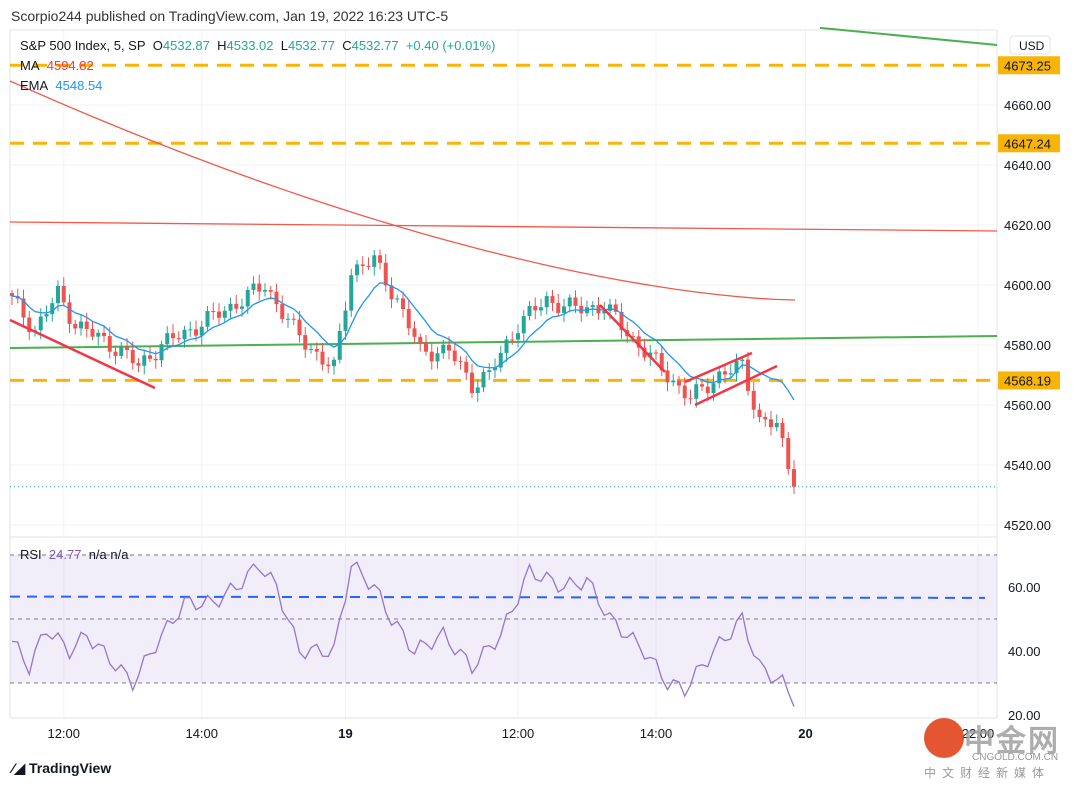  I want to click on rsi-legend: RSI 24.77 n/a n/a, so click(74, 554).